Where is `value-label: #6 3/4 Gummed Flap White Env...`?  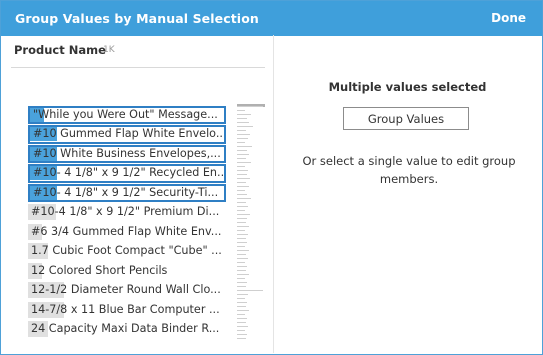
value-label: #6 3/4 Gummed Flap White Env... is located at coordinates (126, 231).